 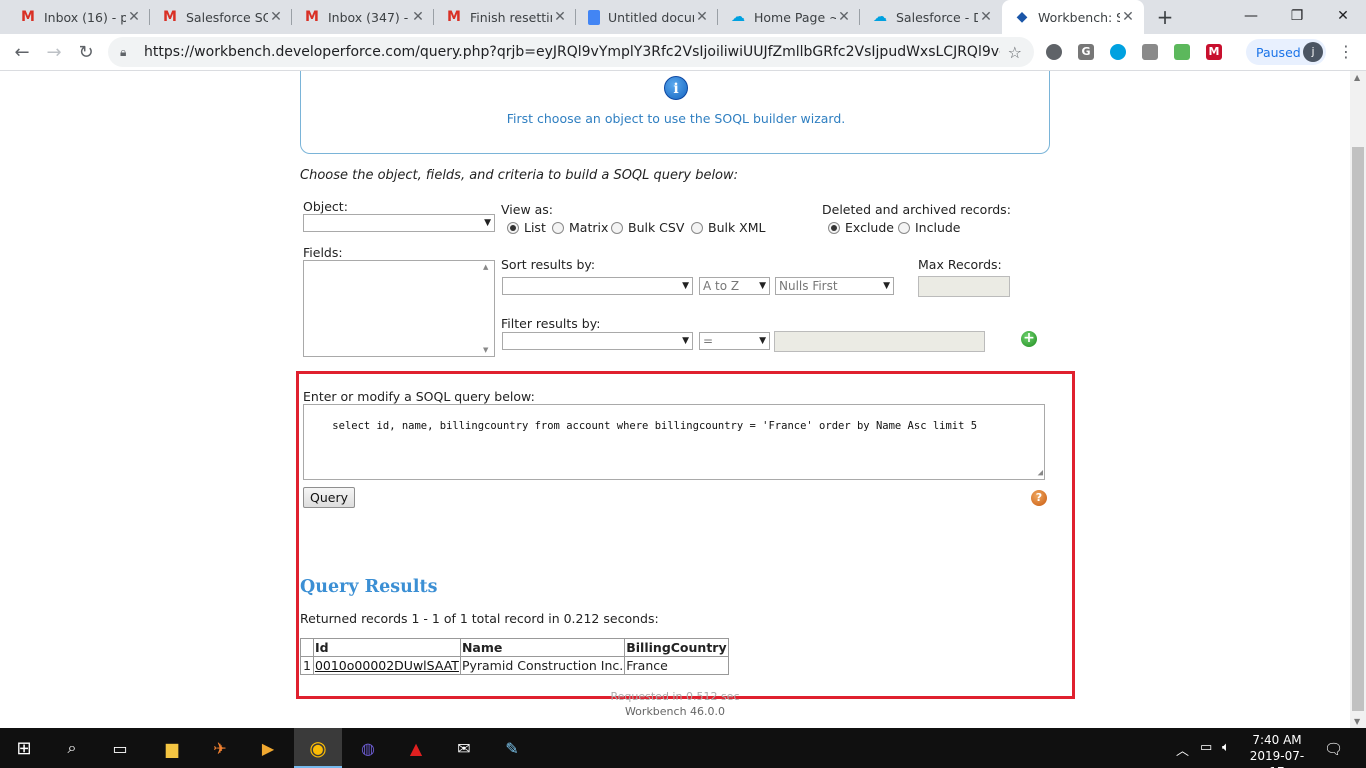 I want to click on minimize-button: —, so click(x=1251, y=17).